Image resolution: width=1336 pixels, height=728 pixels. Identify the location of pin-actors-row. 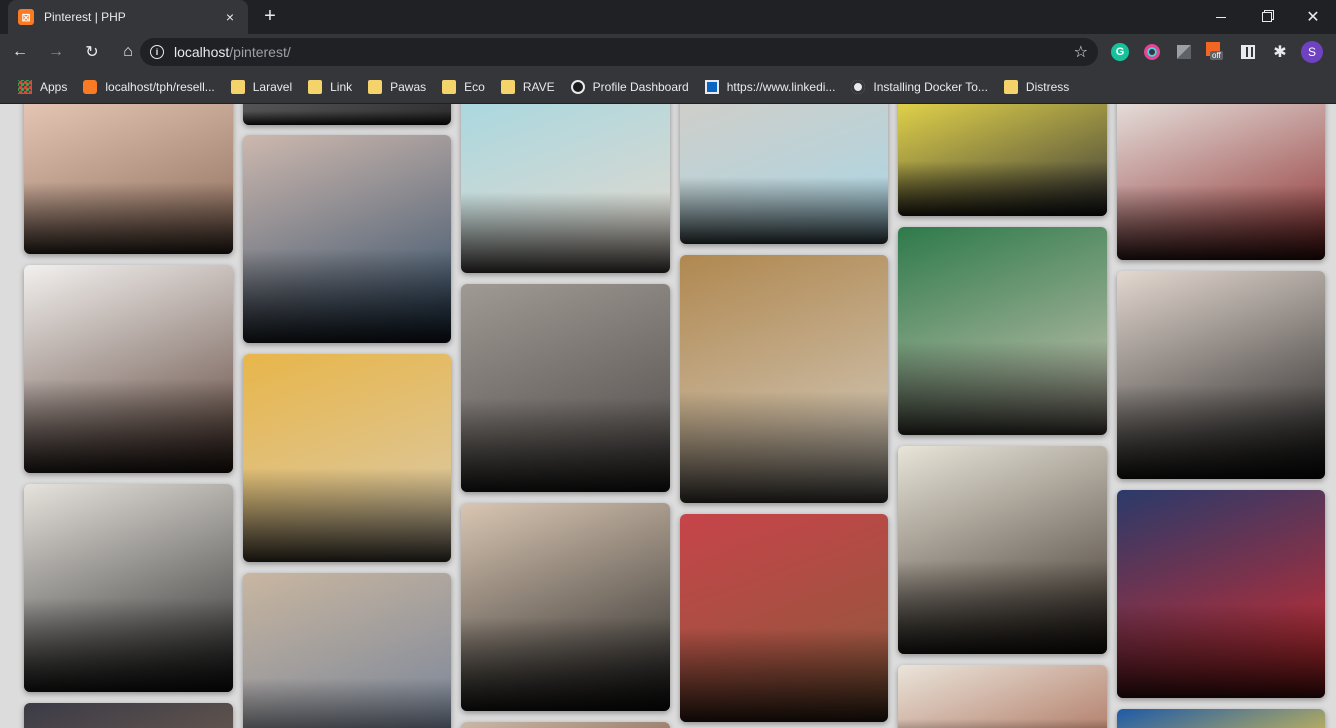
(128, 715).